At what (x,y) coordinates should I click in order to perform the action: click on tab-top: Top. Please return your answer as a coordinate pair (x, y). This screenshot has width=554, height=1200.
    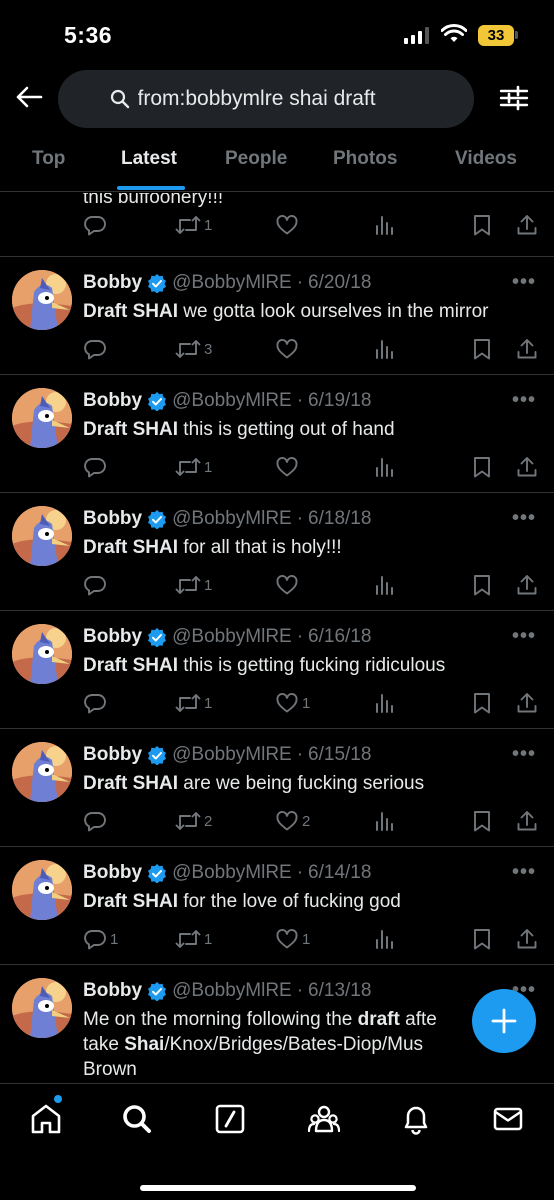
    Looking at the image, I should click on (48, 159).